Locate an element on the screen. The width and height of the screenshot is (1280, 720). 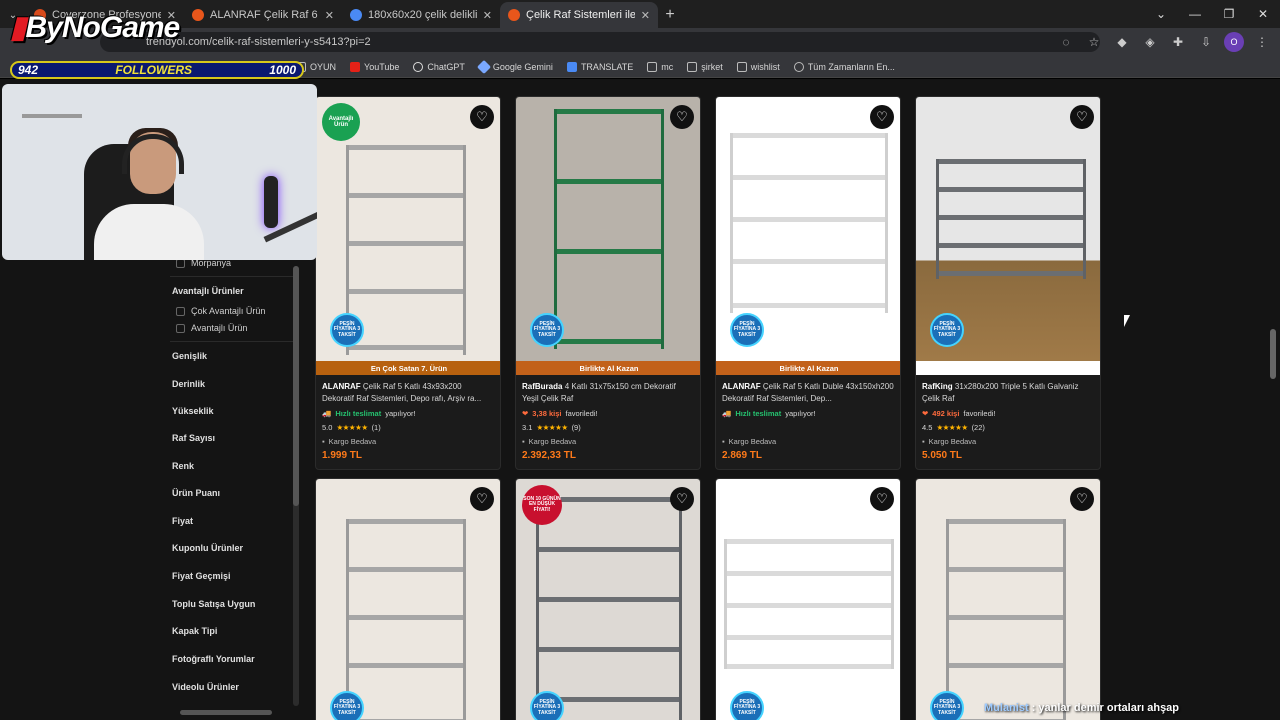
sidebar-scrollbar is located at coordinates (296, 486).